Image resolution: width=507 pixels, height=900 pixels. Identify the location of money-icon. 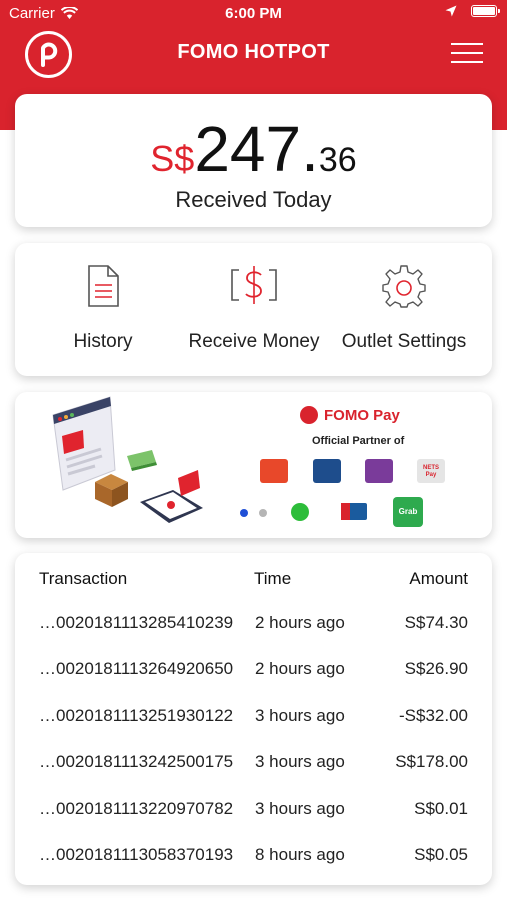
(254, 285).